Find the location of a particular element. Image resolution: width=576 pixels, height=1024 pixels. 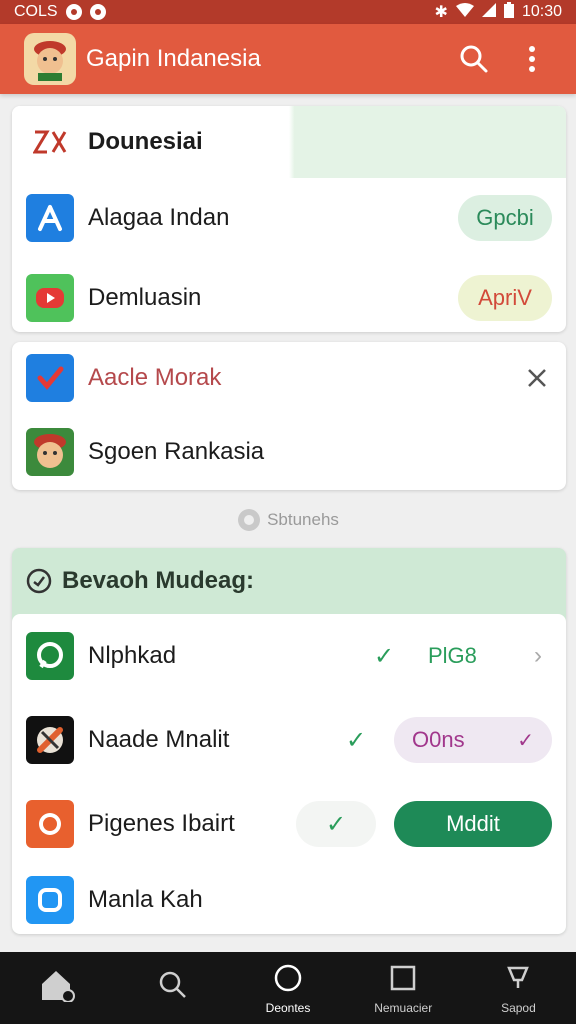

list-item: Manla Kah is located at coordinates (289, 900).